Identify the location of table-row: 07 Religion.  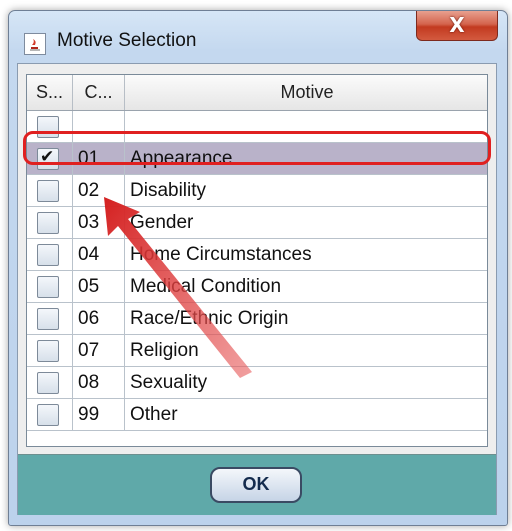
(257, 351).